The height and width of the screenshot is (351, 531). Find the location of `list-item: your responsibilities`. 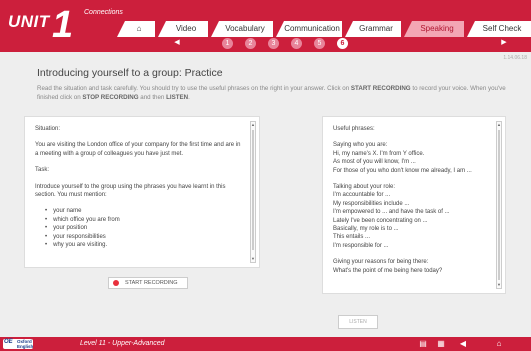

list-item: your responsibilities is located at coordinates (145, 237).